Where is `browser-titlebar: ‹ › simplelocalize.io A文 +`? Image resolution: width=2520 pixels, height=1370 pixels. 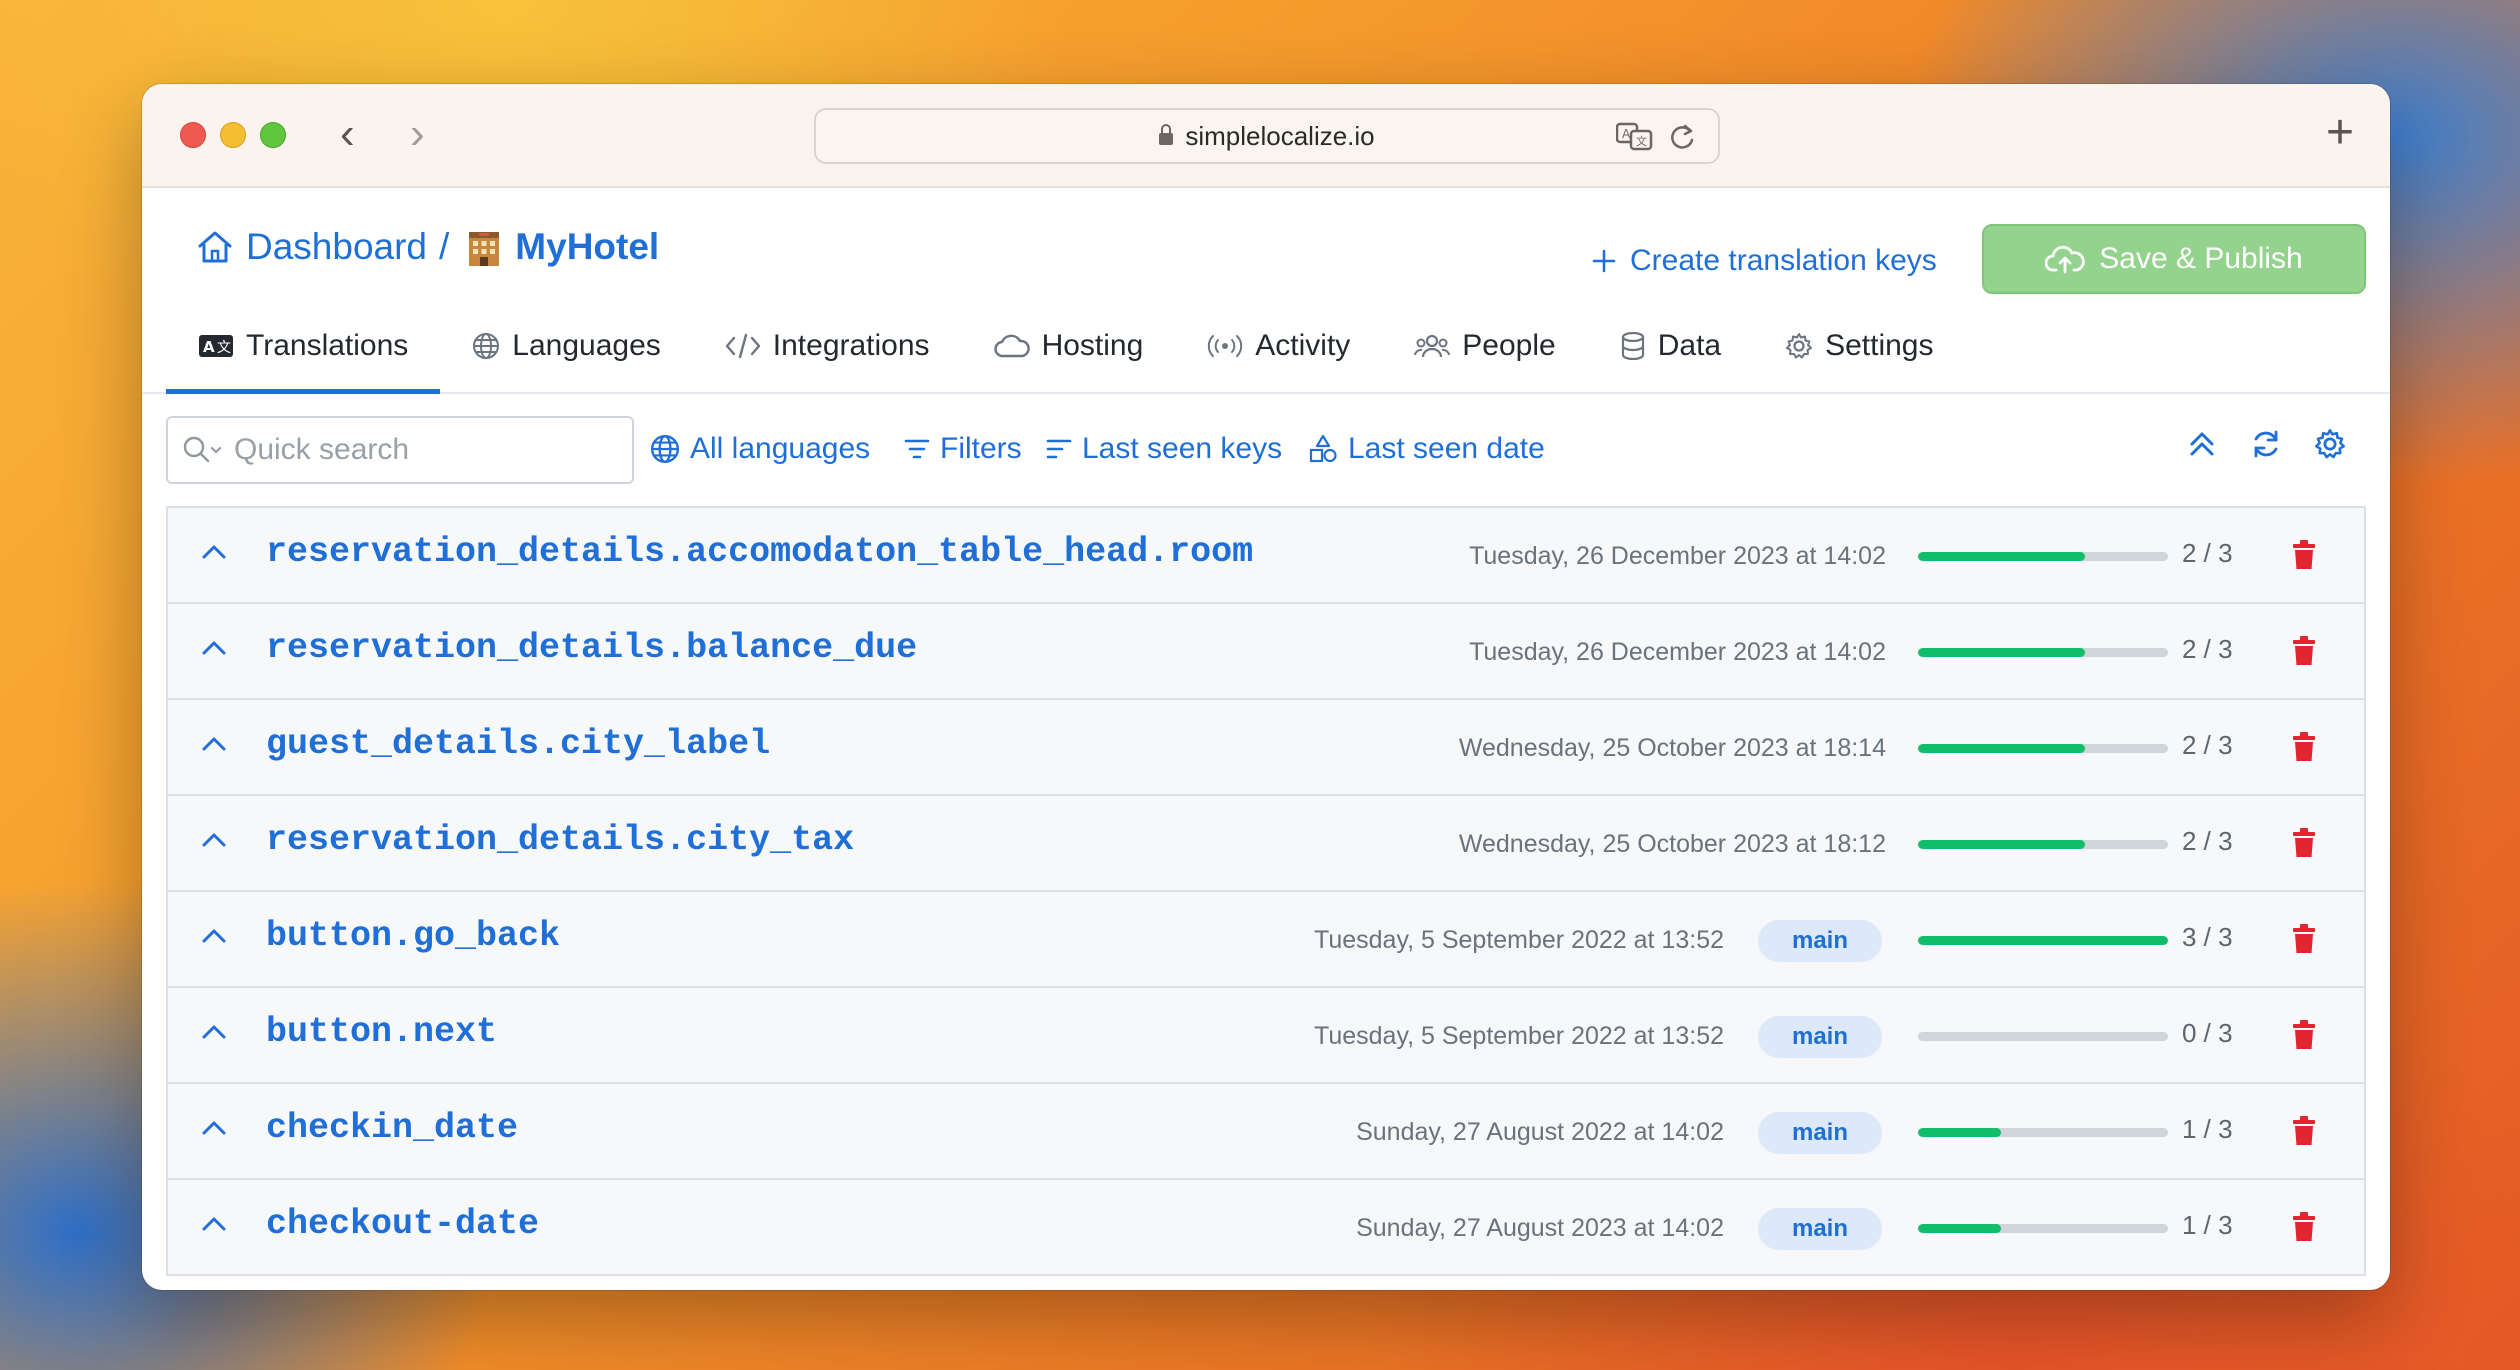 browser-titlebar: ‹ › simplelocalize.io A文 + is located at coordinates (1266, 136).